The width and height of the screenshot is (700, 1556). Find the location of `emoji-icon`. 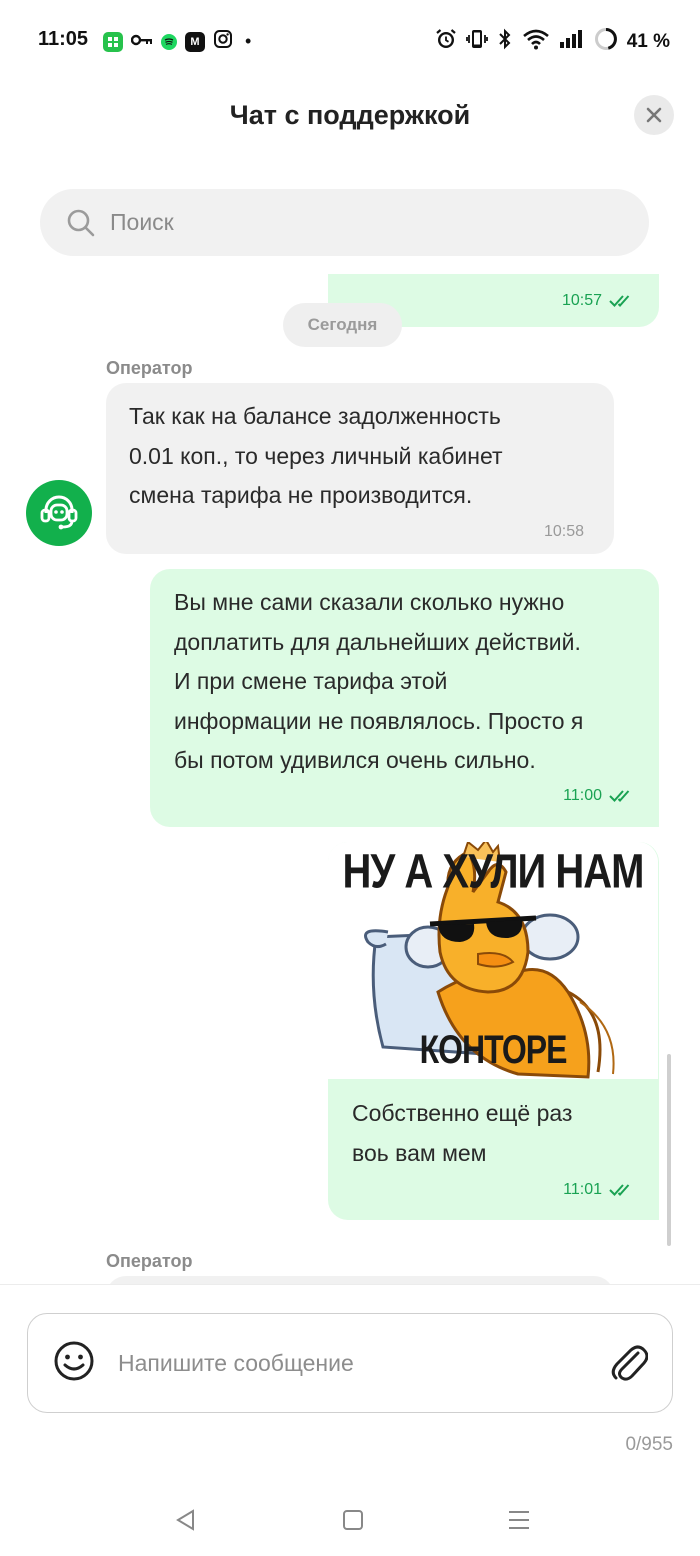

emoji-icon is located at coordinates (74, 1360).